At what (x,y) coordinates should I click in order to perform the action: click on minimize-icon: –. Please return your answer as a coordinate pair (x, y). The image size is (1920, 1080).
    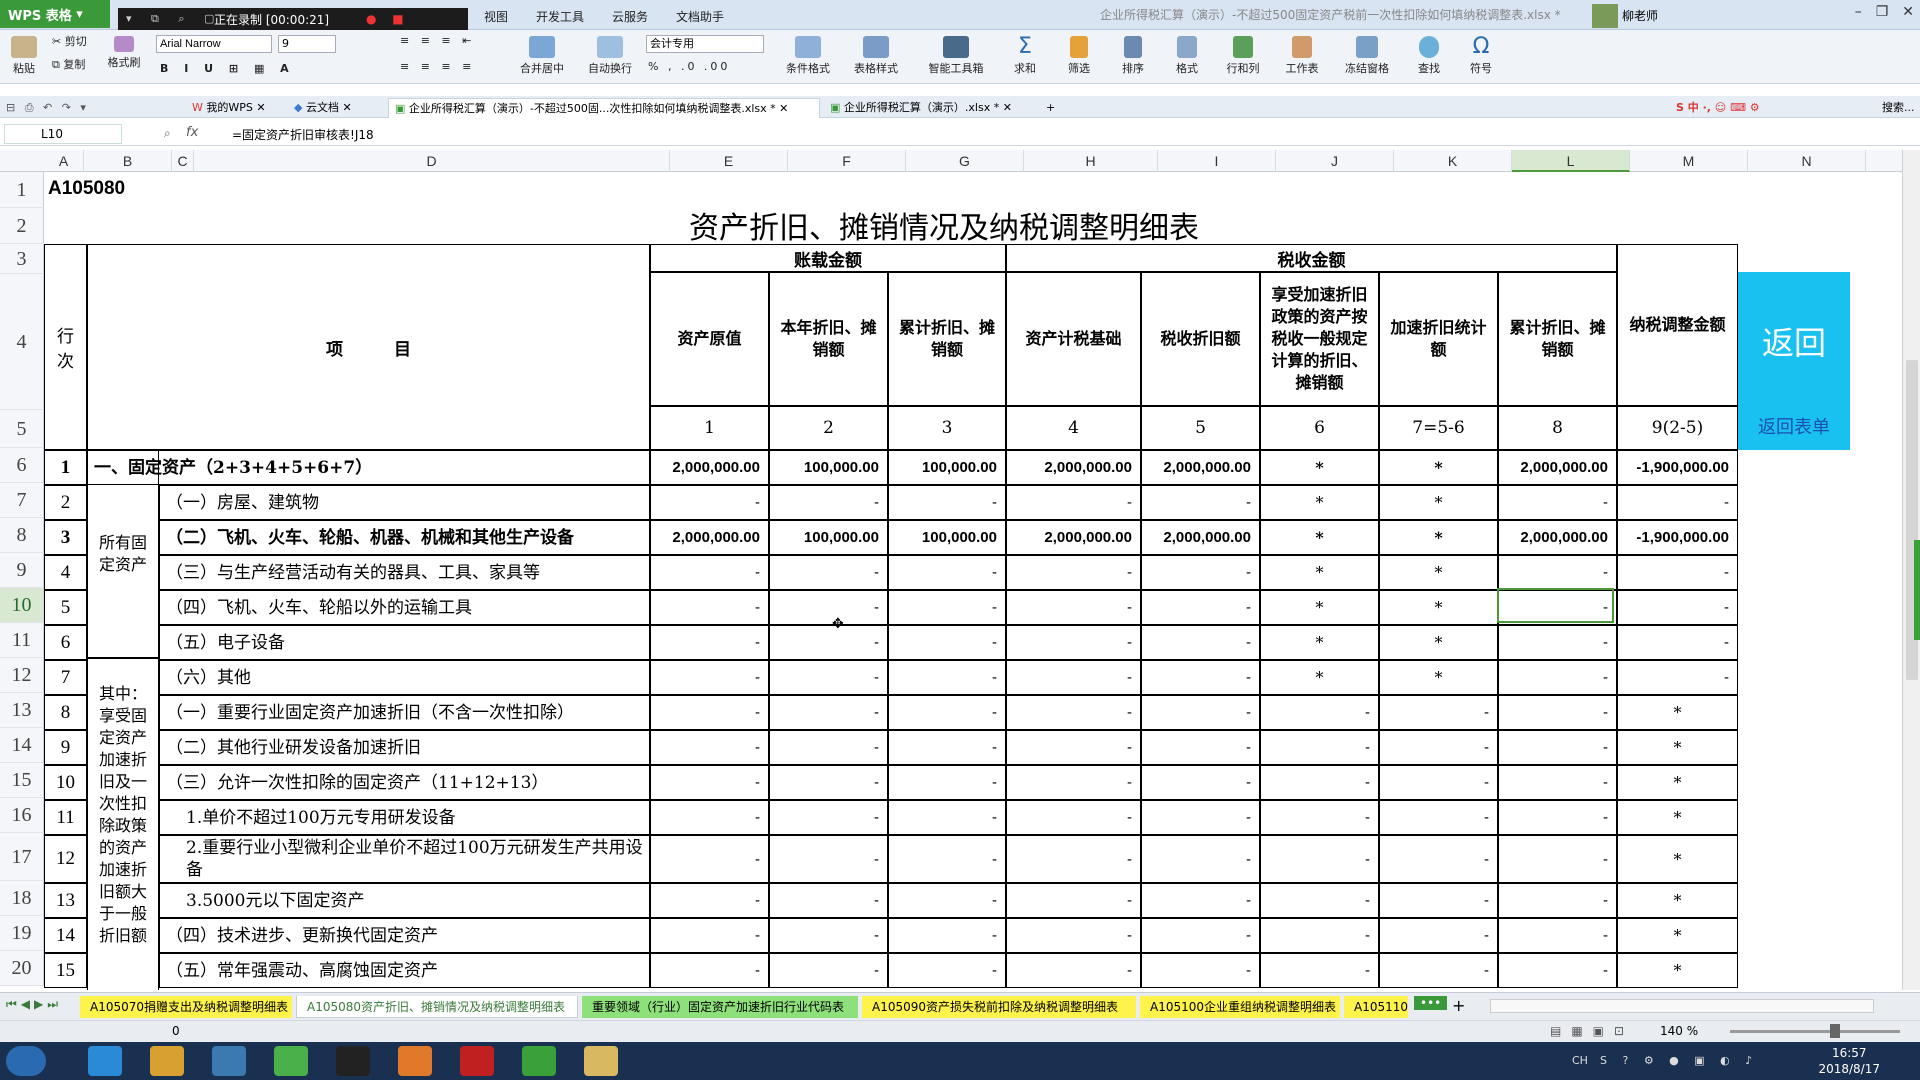
    Looking at the image, I should click on (1858, 12).